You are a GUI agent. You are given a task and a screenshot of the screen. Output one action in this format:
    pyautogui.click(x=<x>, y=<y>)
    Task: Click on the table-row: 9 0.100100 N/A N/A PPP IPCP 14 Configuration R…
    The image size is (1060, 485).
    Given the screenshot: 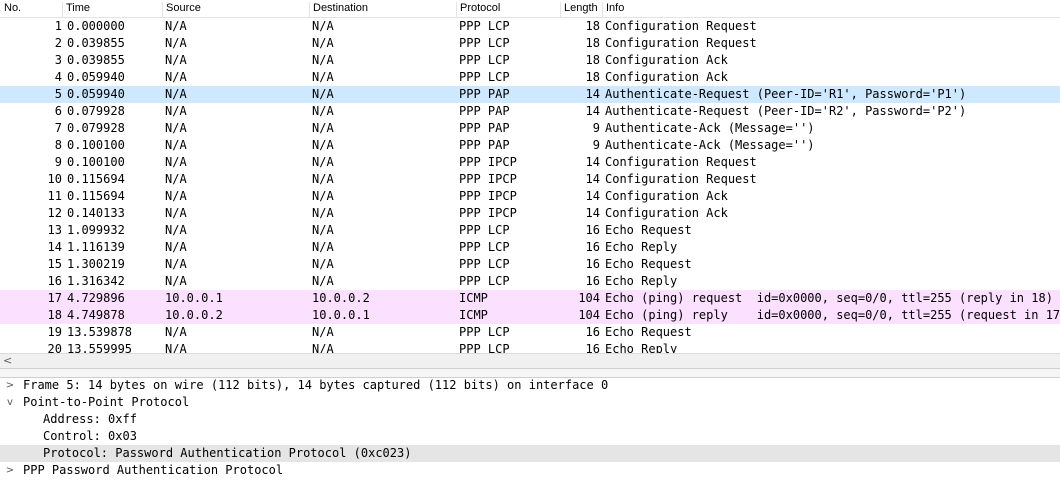 What is the action you would take?
    pyautogui.click(x=530, y=162)
    